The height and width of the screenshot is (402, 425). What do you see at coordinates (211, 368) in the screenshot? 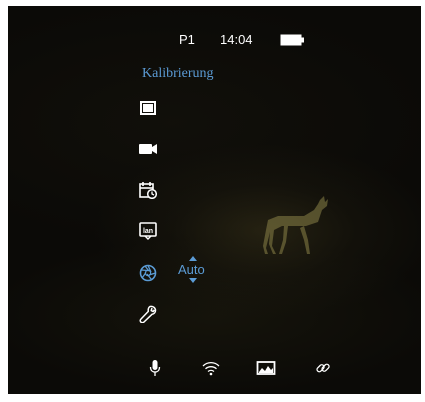
I see `wifi-icon` at bounding box center [211, 368].